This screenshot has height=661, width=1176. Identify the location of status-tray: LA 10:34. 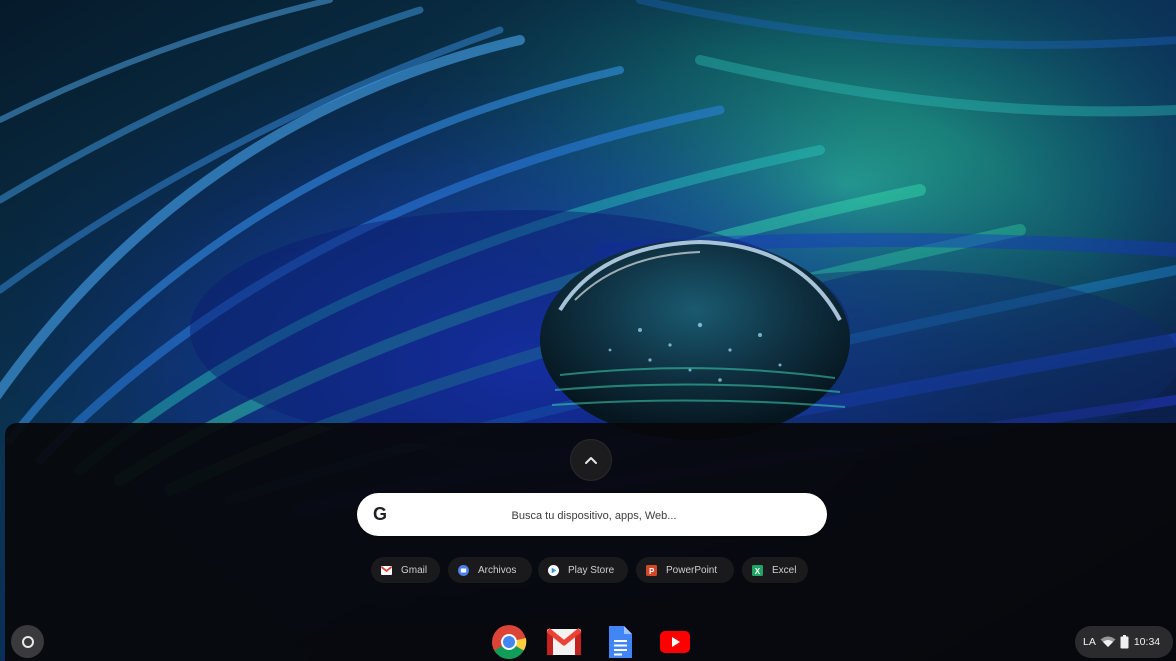
(1124, 642).